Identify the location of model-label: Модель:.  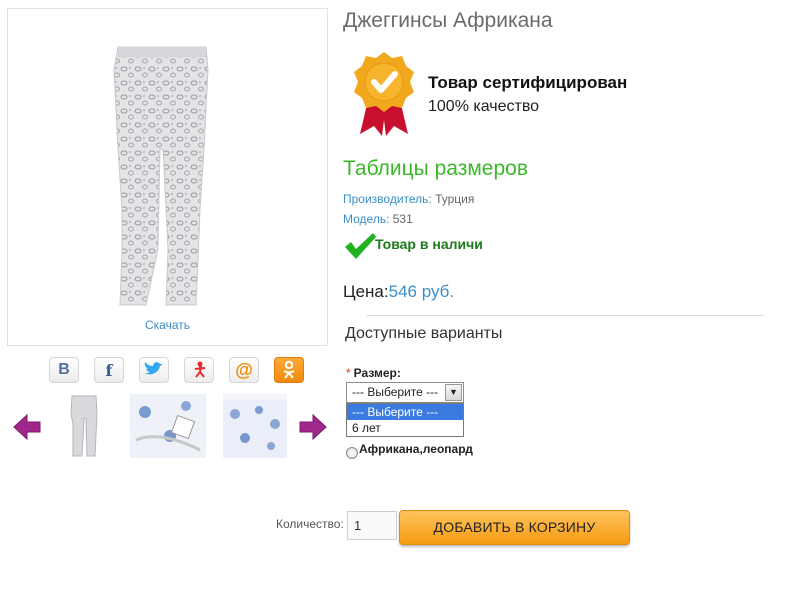
(366, 219).